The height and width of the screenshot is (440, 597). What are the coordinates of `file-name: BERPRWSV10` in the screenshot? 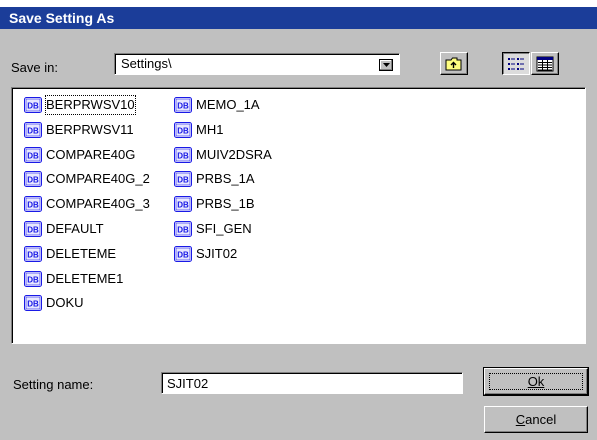 It's located at (90, 105).